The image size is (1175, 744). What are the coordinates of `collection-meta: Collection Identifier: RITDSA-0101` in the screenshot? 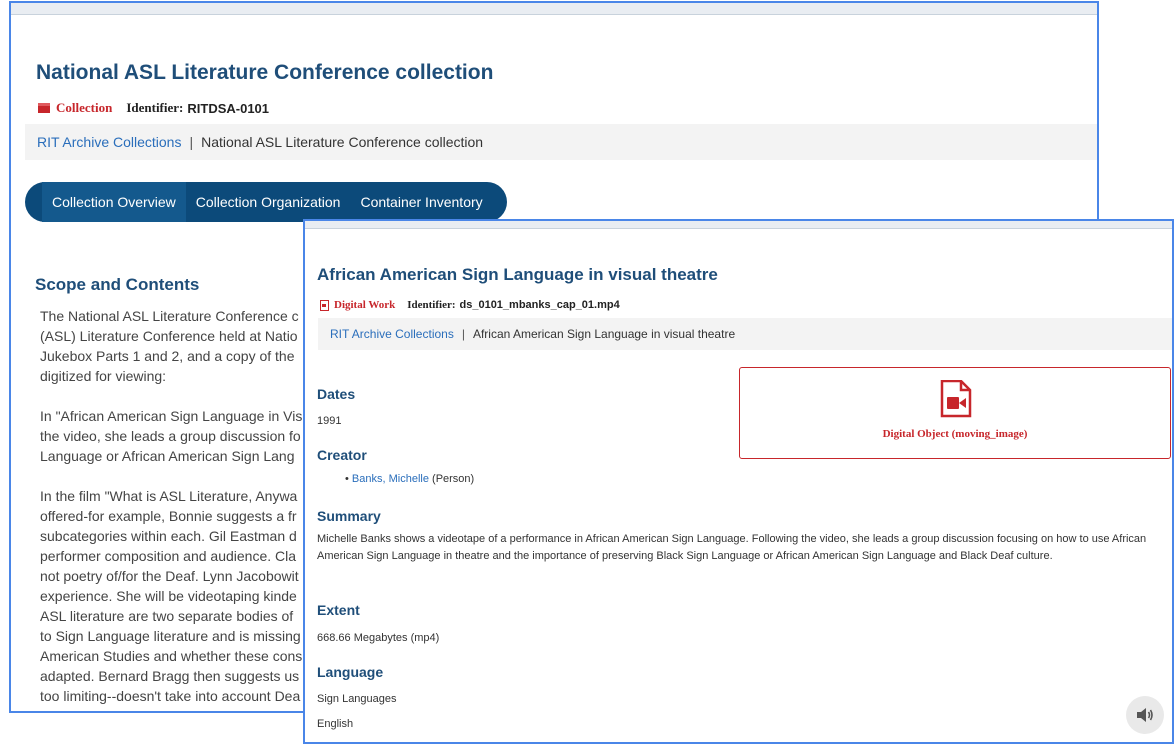 It's located at (153, 108).